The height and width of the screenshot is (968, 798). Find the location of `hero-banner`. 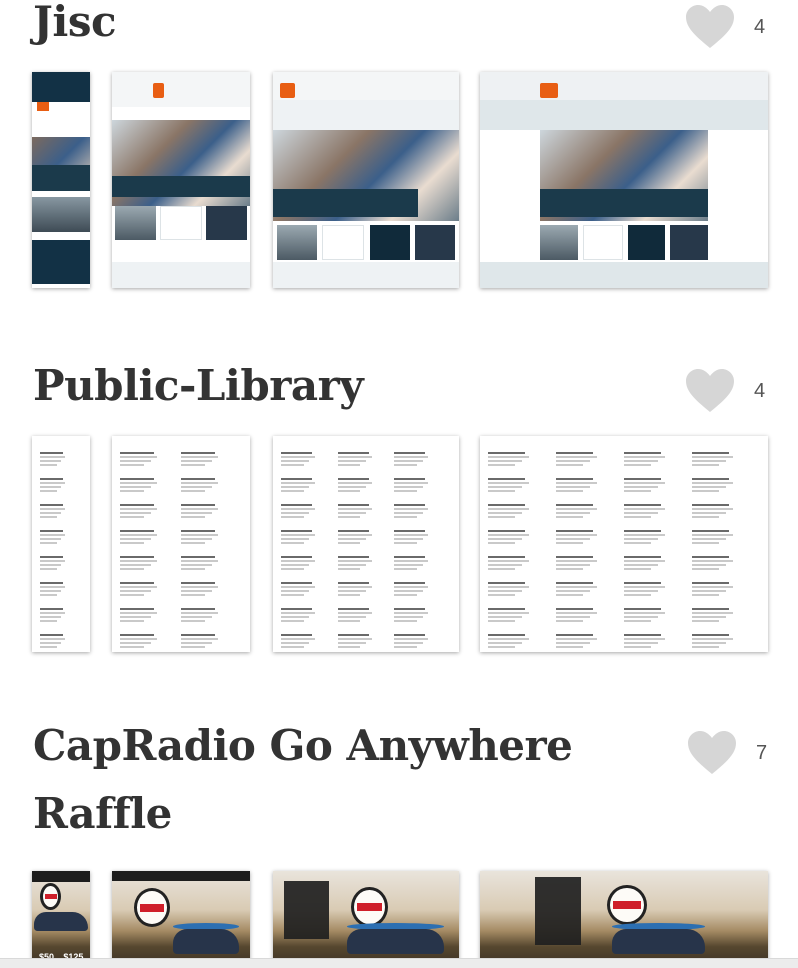

hero-banner is located at coordinates (346, 202).